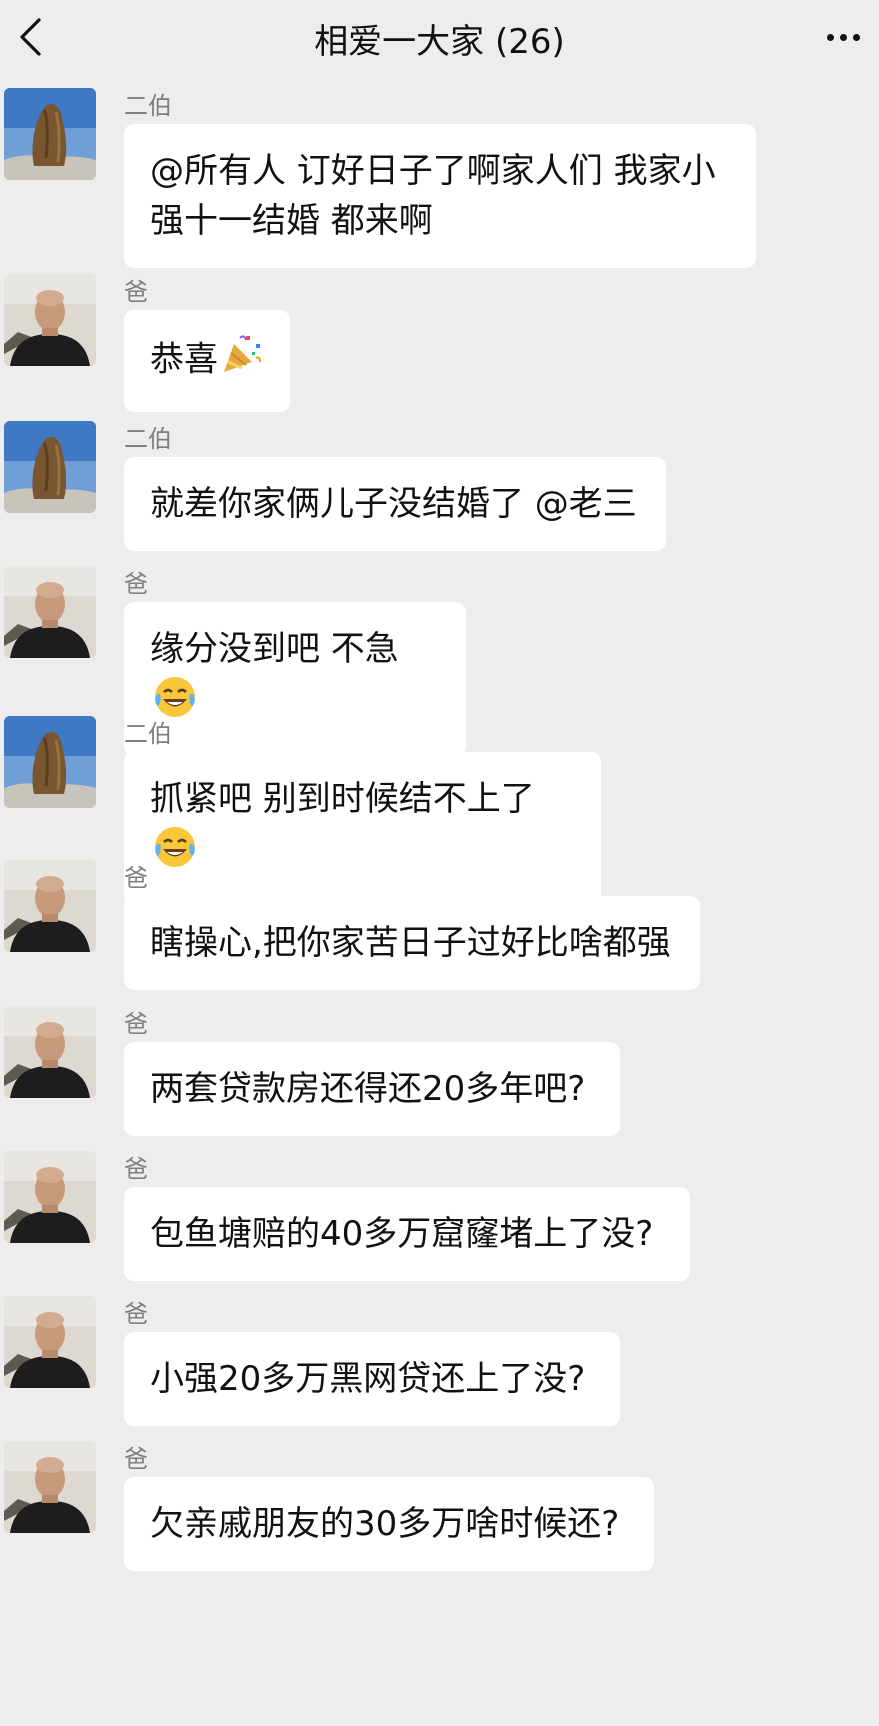  What do you see at coordinates (385, 1524) in the screenshot?
I see `message-text: 欠亲戚朋友的30多万啥时候还?` at bounding box center [385, 1524].